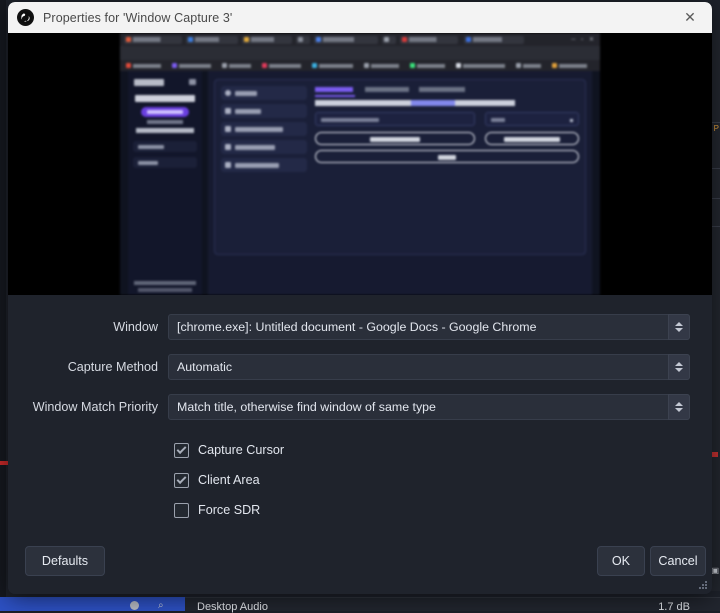  What do you see at coordinates (165, 122) in the screenshot?
I see `preview-sub-label` at bounding box center [165, 122].